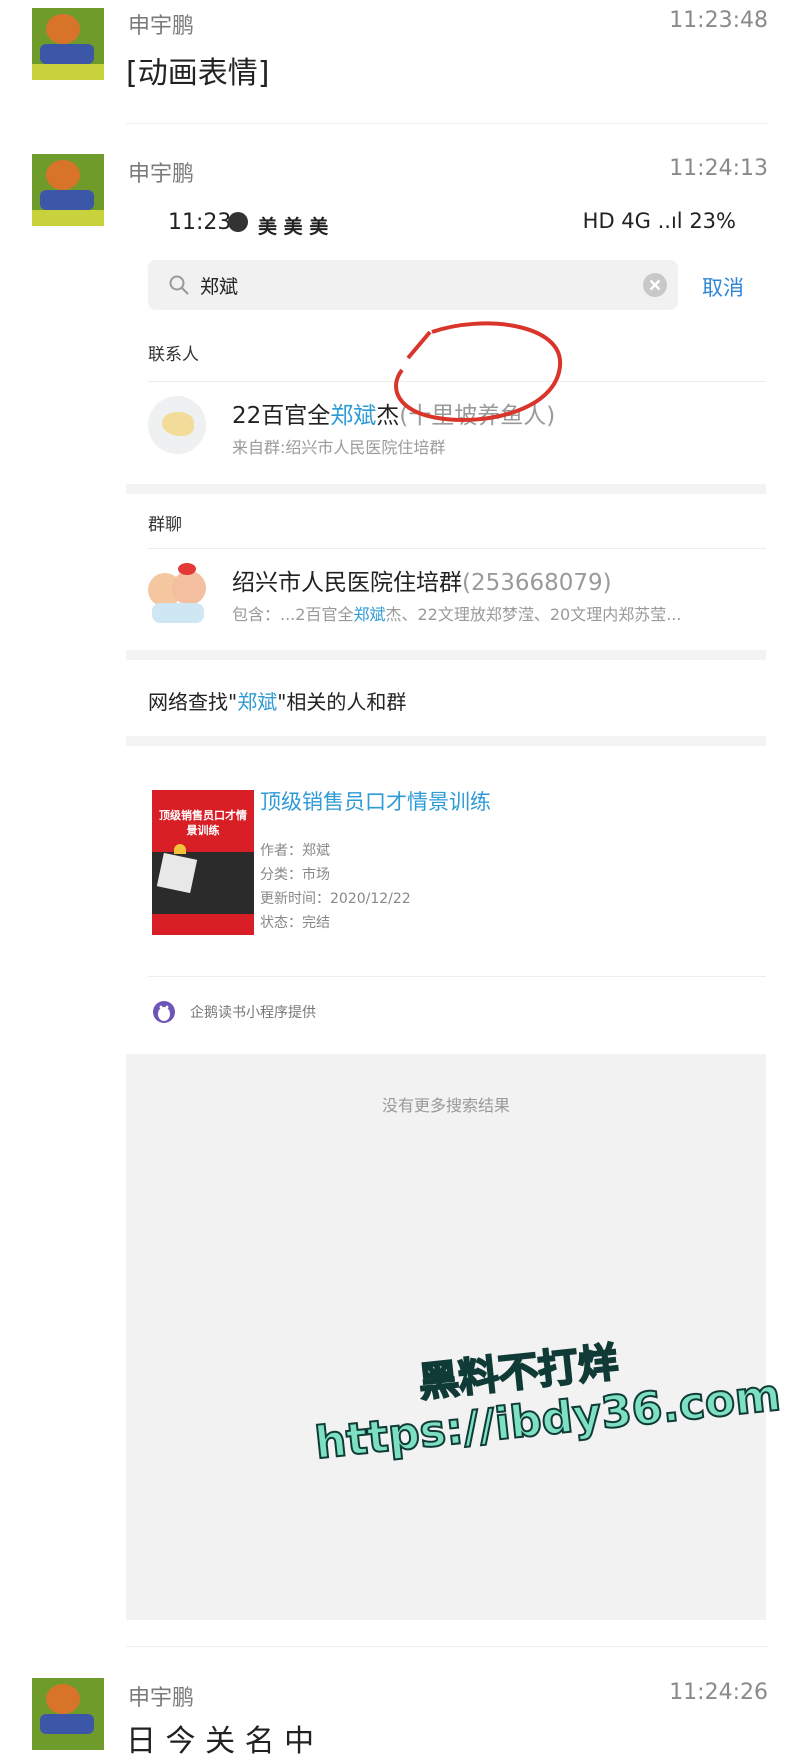  What do you see at coordinates (375, 801) in the screenshot?
I see `book-title: 顶级销售员口才情景训练` at bounding box center [375, 801].